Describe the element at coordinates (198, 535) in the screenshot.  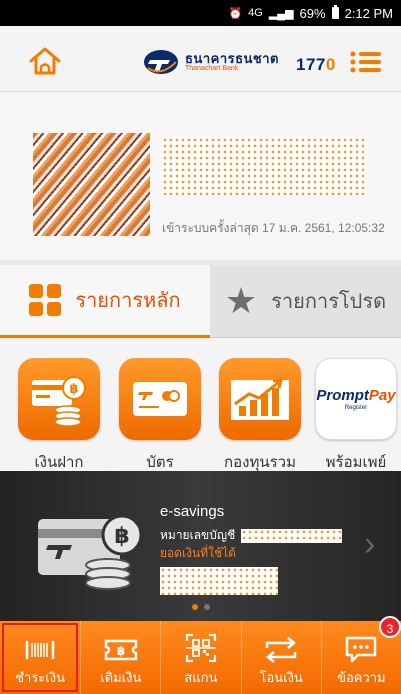
I see `account-number-label: หมายเลขบัญชี` at that location.